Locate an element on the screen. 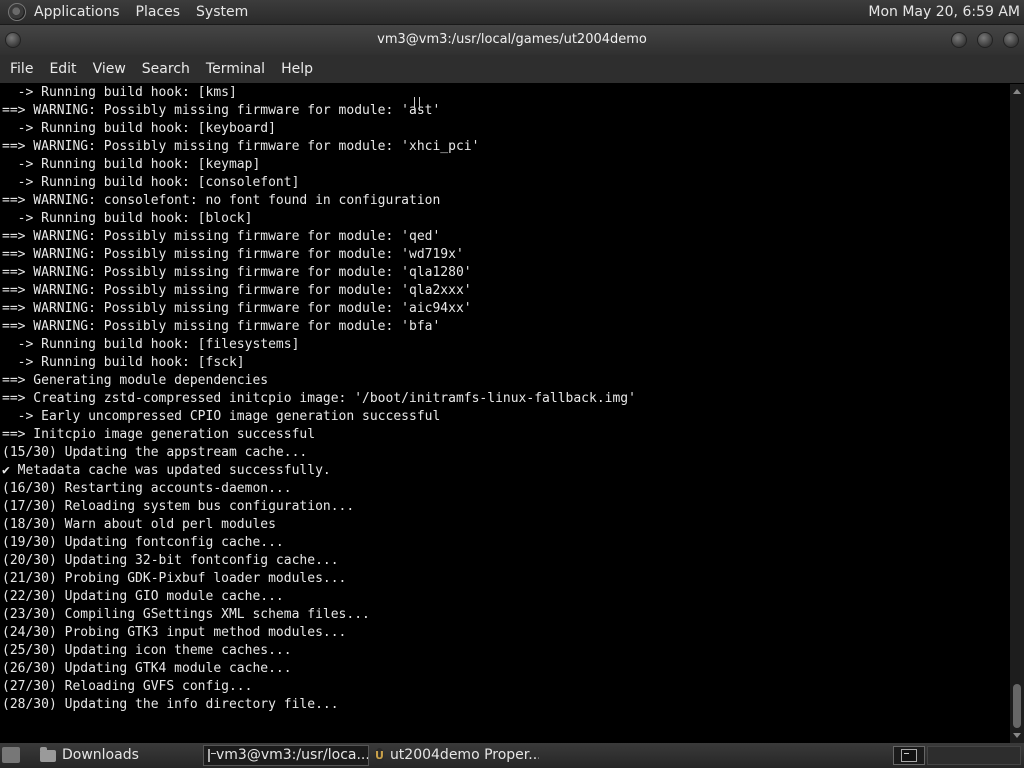  close-button is located at coordinates (1011, 40).